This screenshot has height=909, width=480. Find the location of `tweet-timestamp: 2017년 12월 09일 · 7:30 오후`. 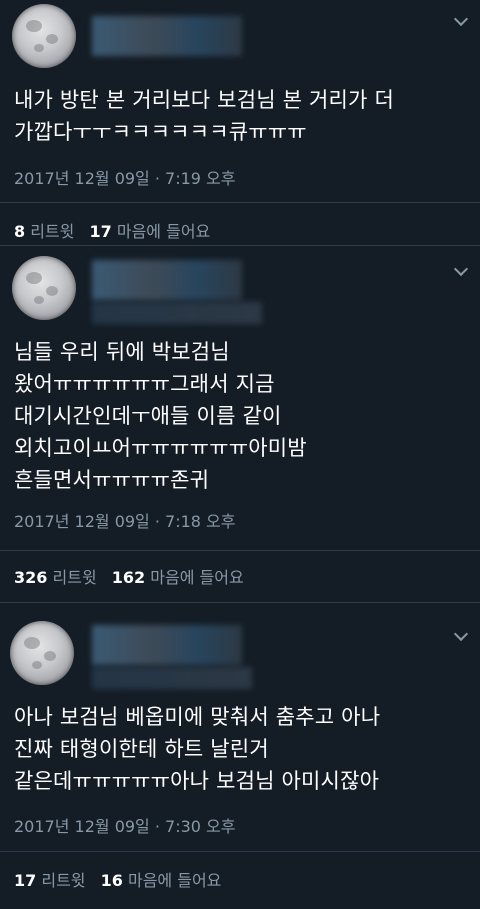

tweet-timestamp: 2017년 12월 09일 · 7:30 오후 is located at coordinates (125, 826).